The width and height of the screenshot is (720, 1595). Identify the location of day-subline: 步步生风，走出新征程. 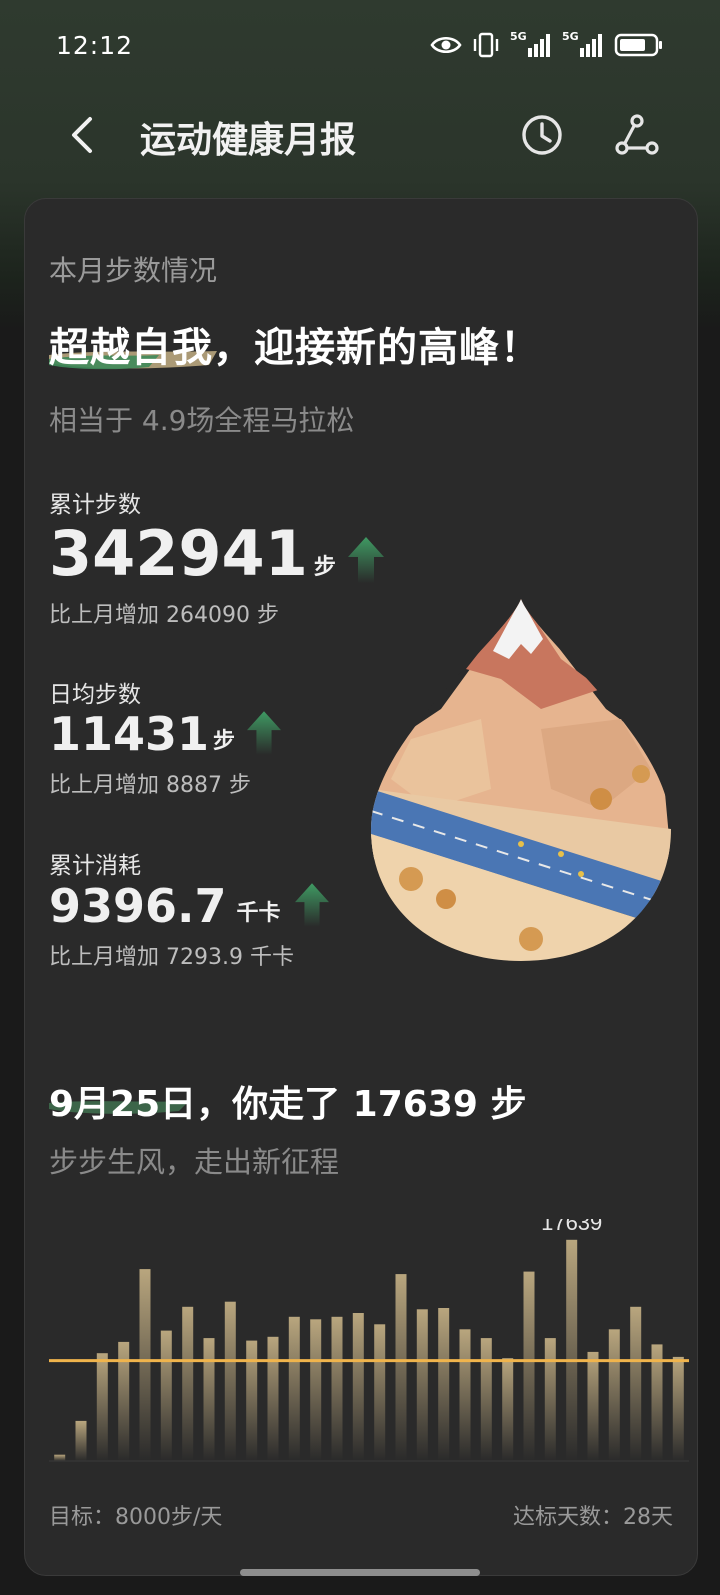
(194, 1162).